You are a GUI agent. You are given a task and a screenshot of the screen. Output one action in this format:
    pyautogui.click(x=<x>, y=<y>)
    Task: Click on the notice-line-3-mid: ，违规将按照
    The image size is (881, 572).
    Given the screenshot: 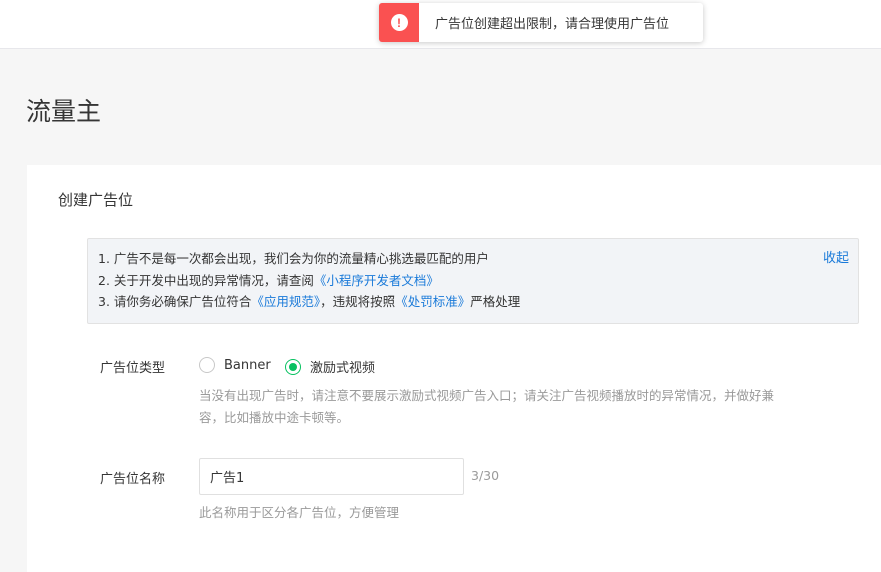 What is the action you would take?
    pyautogui.click(x=358, y=301)
    